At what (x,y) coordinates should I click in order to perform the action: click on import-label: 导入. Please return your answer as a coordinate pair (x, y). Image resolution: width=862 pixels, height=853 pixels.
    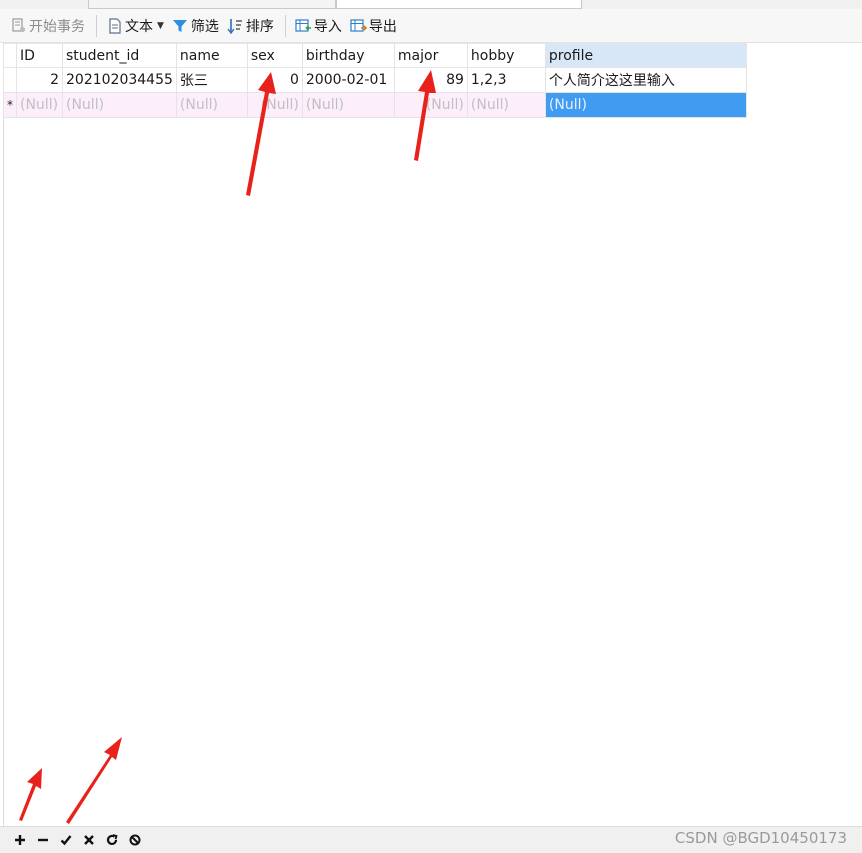
    Looking at the image, I should click on (327, 26).